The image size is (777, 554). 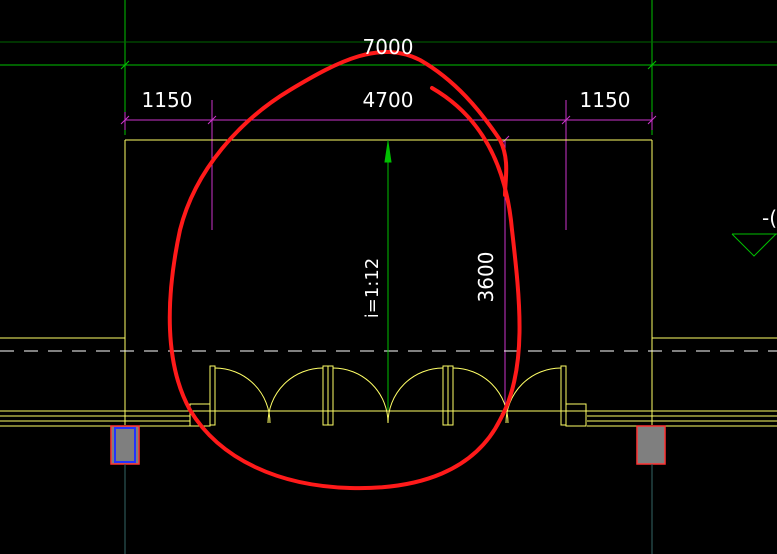 I want to click on left-dimension-label: 1150, so click(x=167, y=100).